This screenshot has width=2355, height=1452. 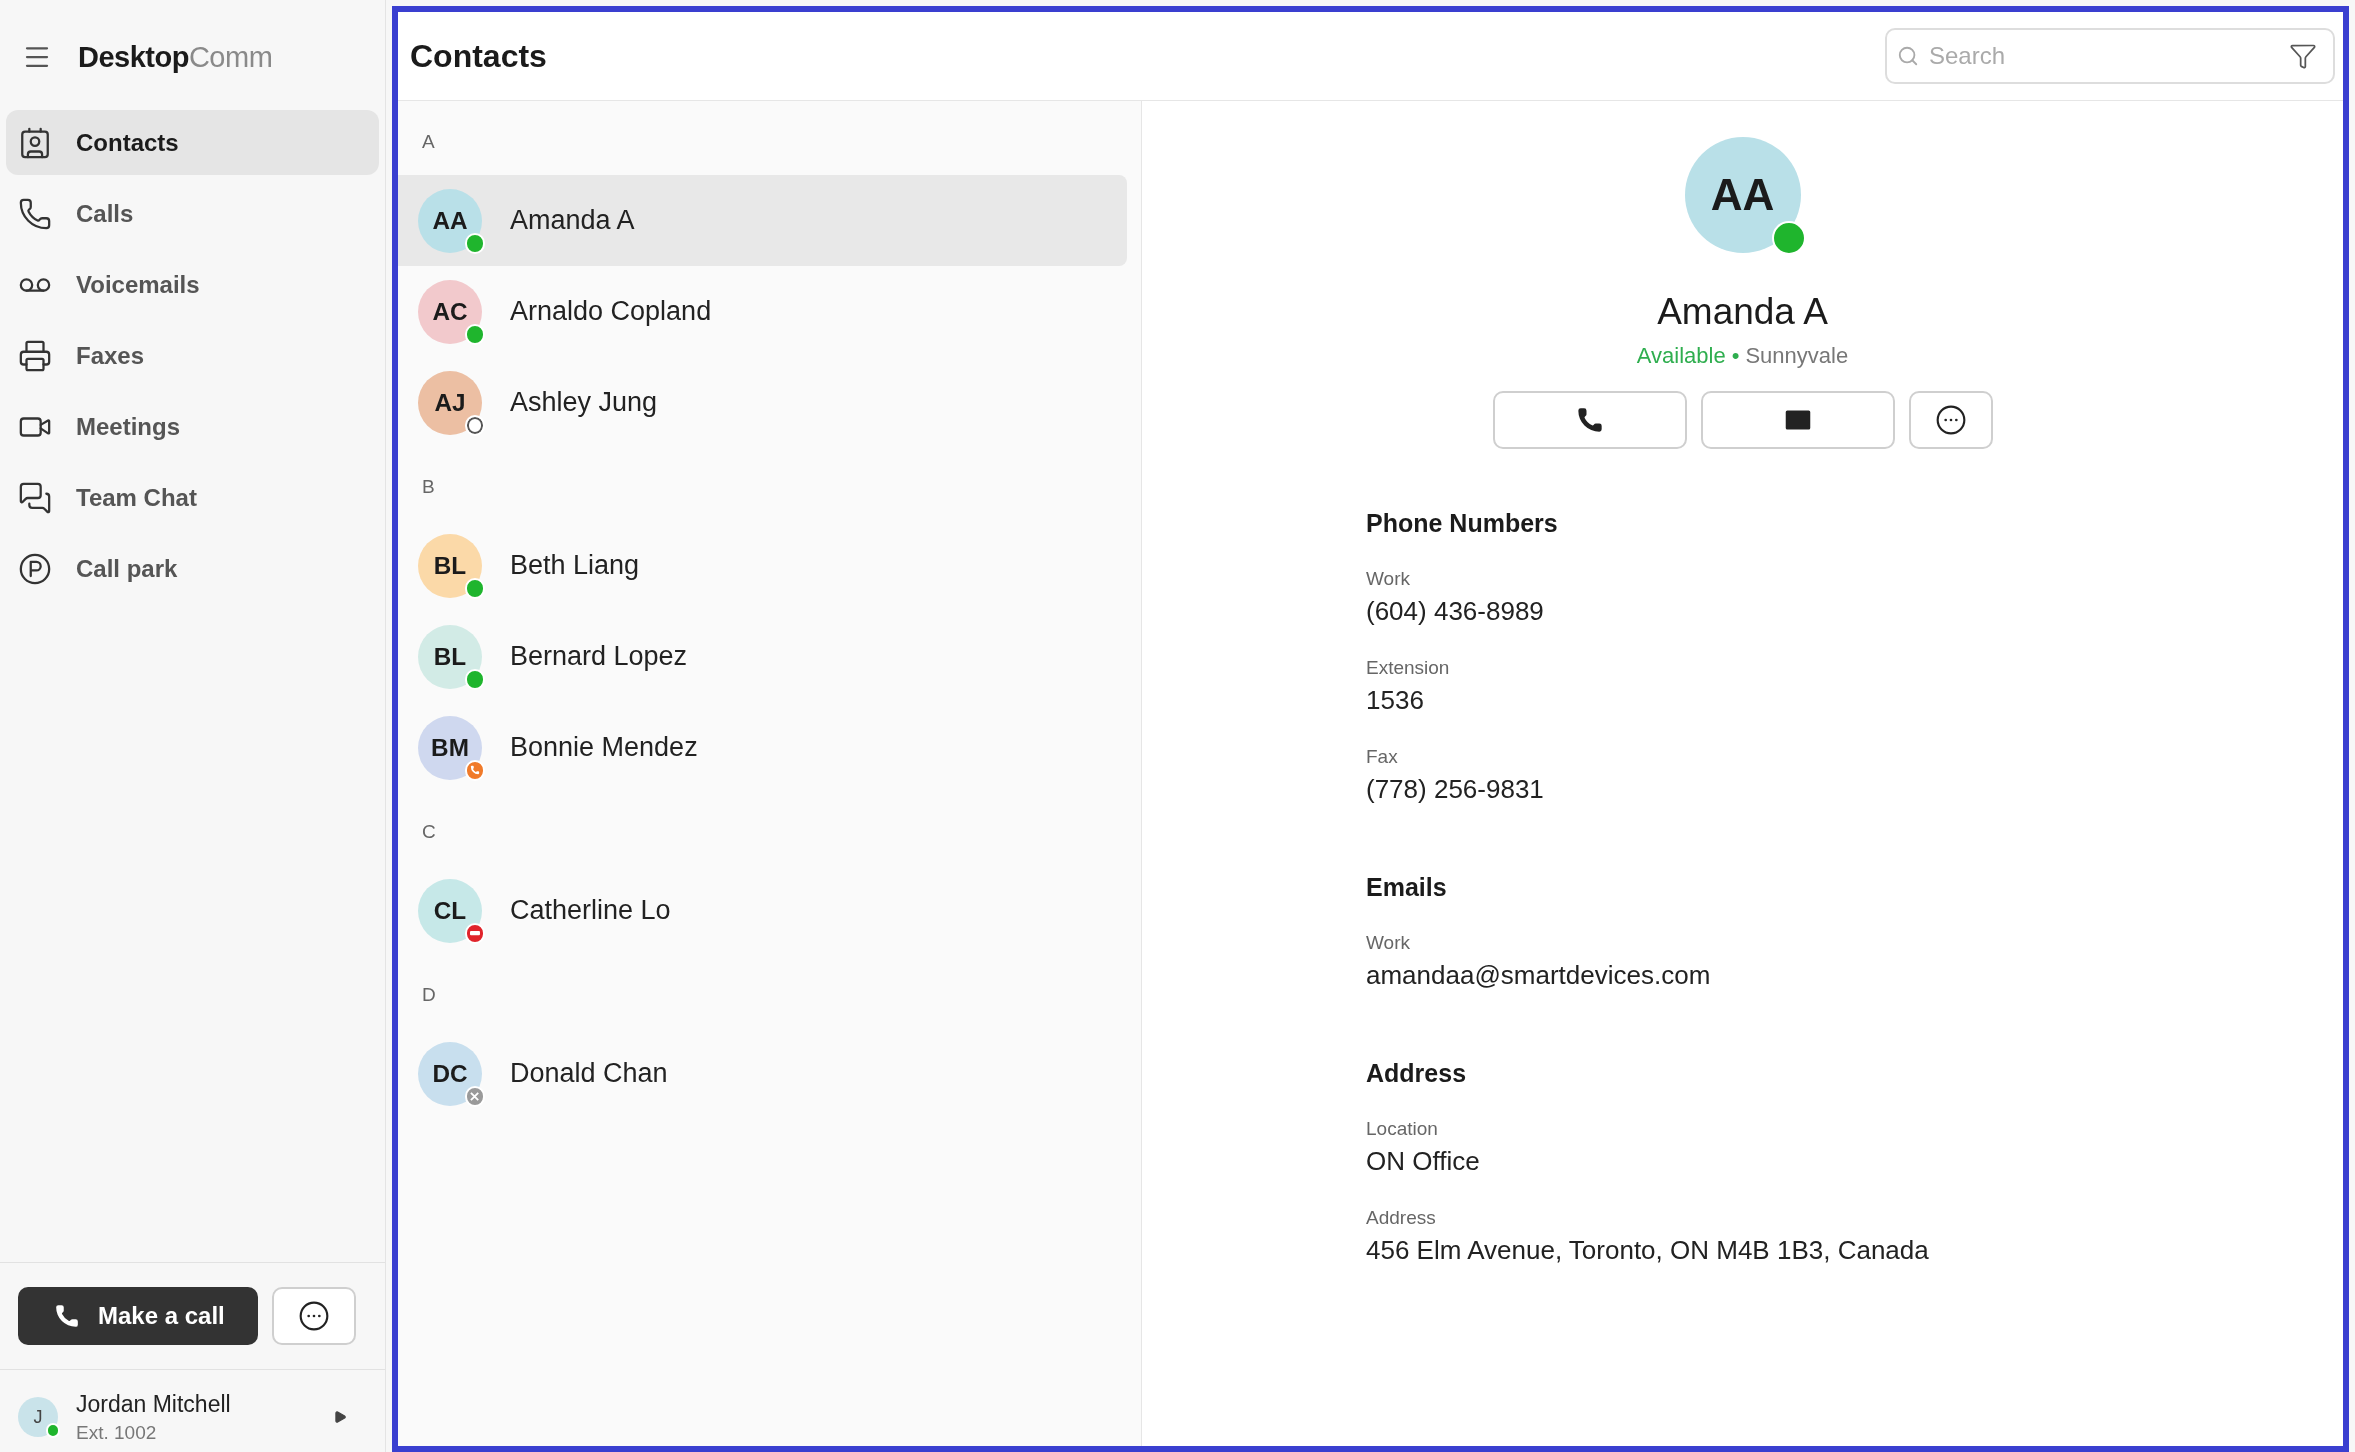 What do you see at coordinates (192, 213) in the screenshot?
I see `nav-item: Calls` at bounding box center [192, 213].